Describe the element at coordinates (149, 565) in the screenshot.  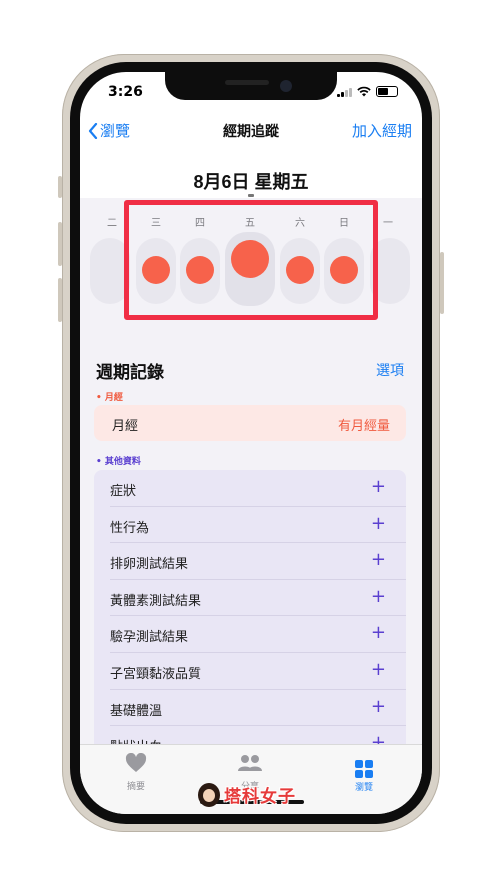
I see `list-item-label: 排卵測試結果` at that location.